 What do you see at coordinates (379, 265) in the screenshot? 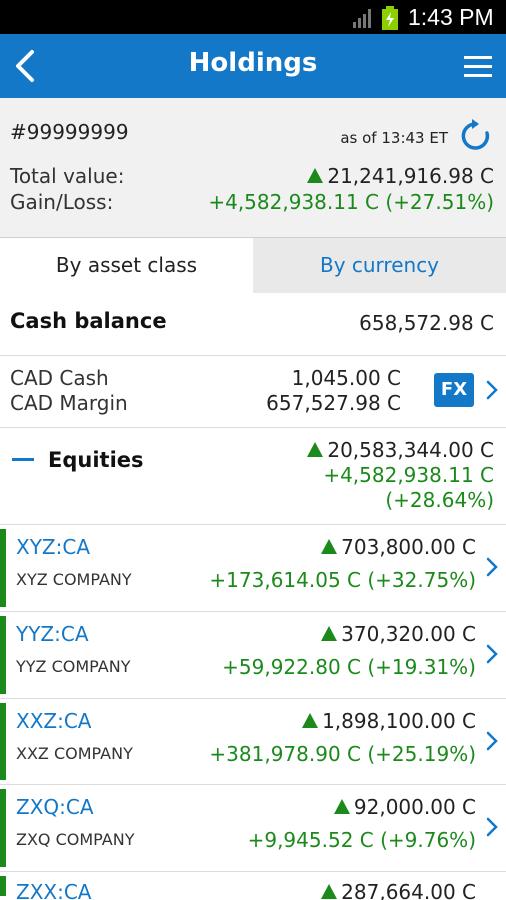
I see `tab-by-currency: By currency` at bounding box center [379, 265].